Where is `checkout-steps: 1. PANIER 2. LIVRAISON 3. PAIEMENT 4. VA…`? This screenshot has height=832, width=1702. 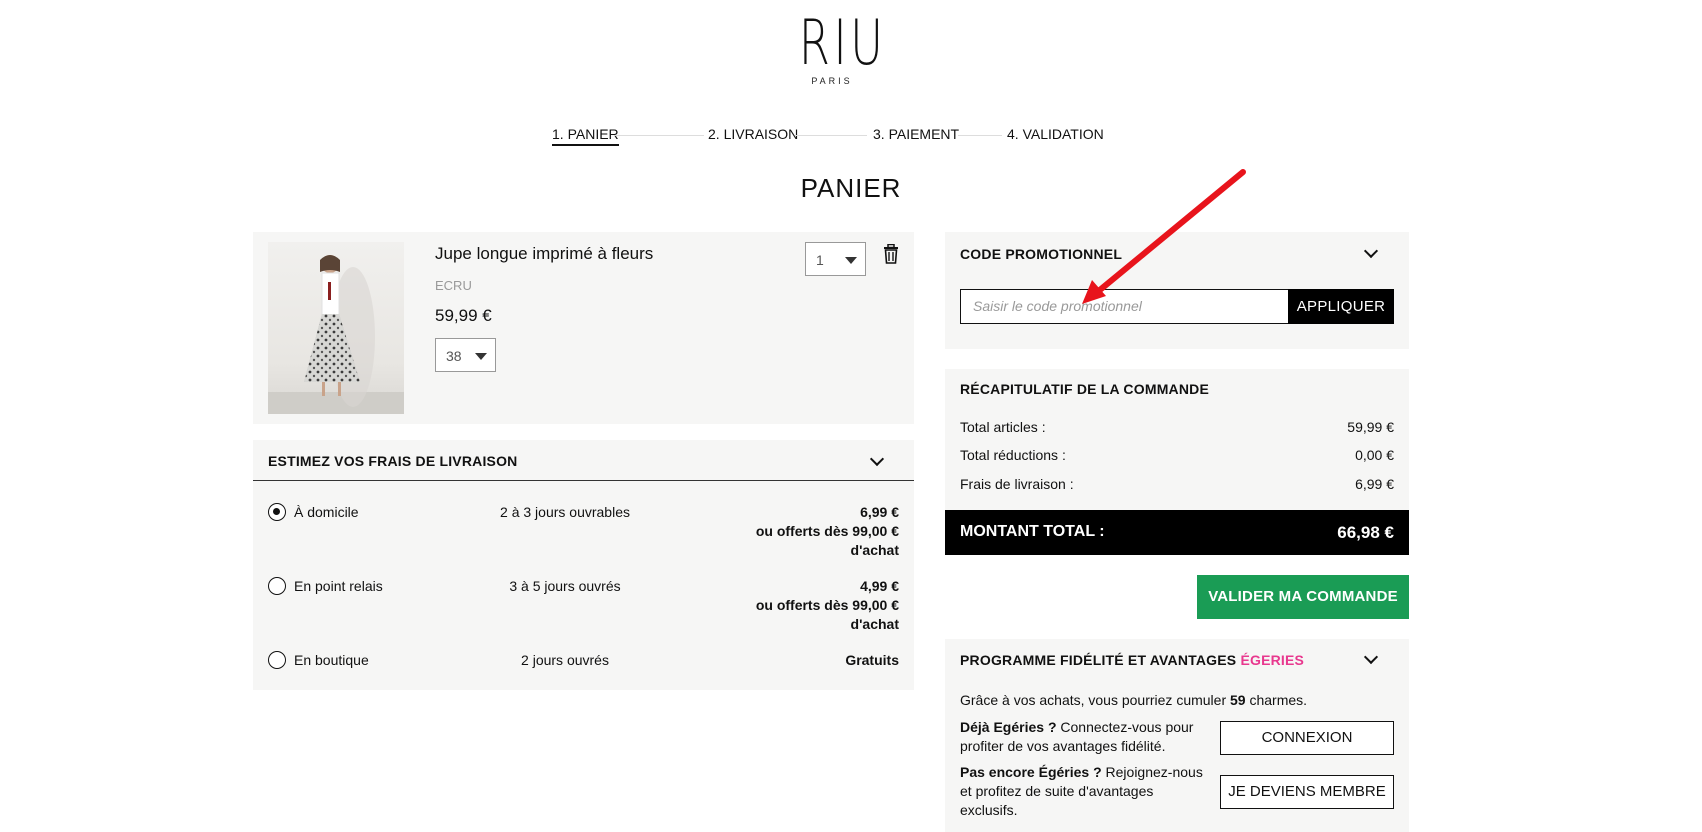
checkout-steps: 1. PANIER 2. LIVRAISON 3. PAIEMENT 4. VA… is located at coordinates (851, 137).